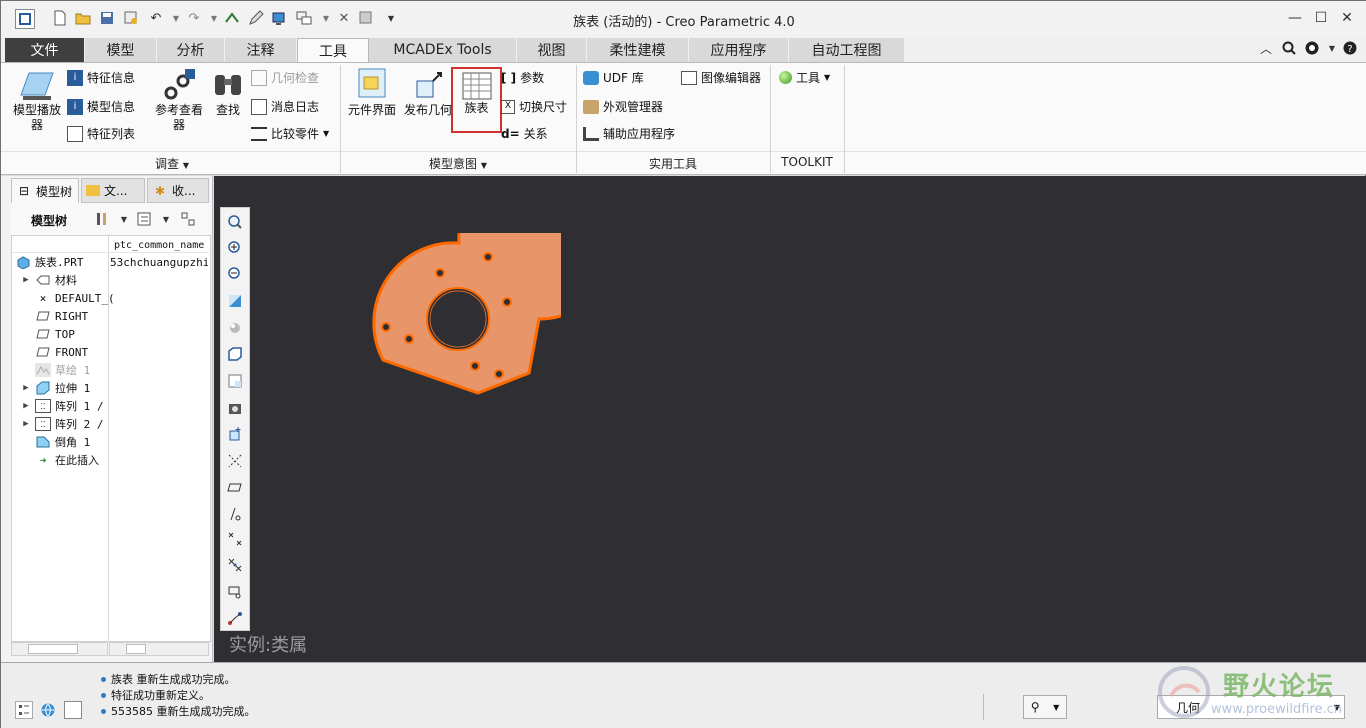 The width and height of the screenshot is (1366, 728). Describe the element at coordinates (235, 488) in the screenshot. I see `axis-display-icon` at that location.